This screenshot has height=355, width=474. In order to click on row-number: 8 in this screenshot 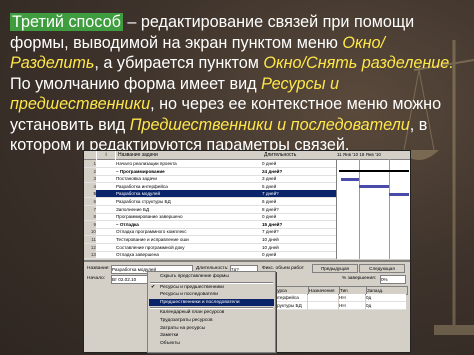, I will do `click(90, 217)`.